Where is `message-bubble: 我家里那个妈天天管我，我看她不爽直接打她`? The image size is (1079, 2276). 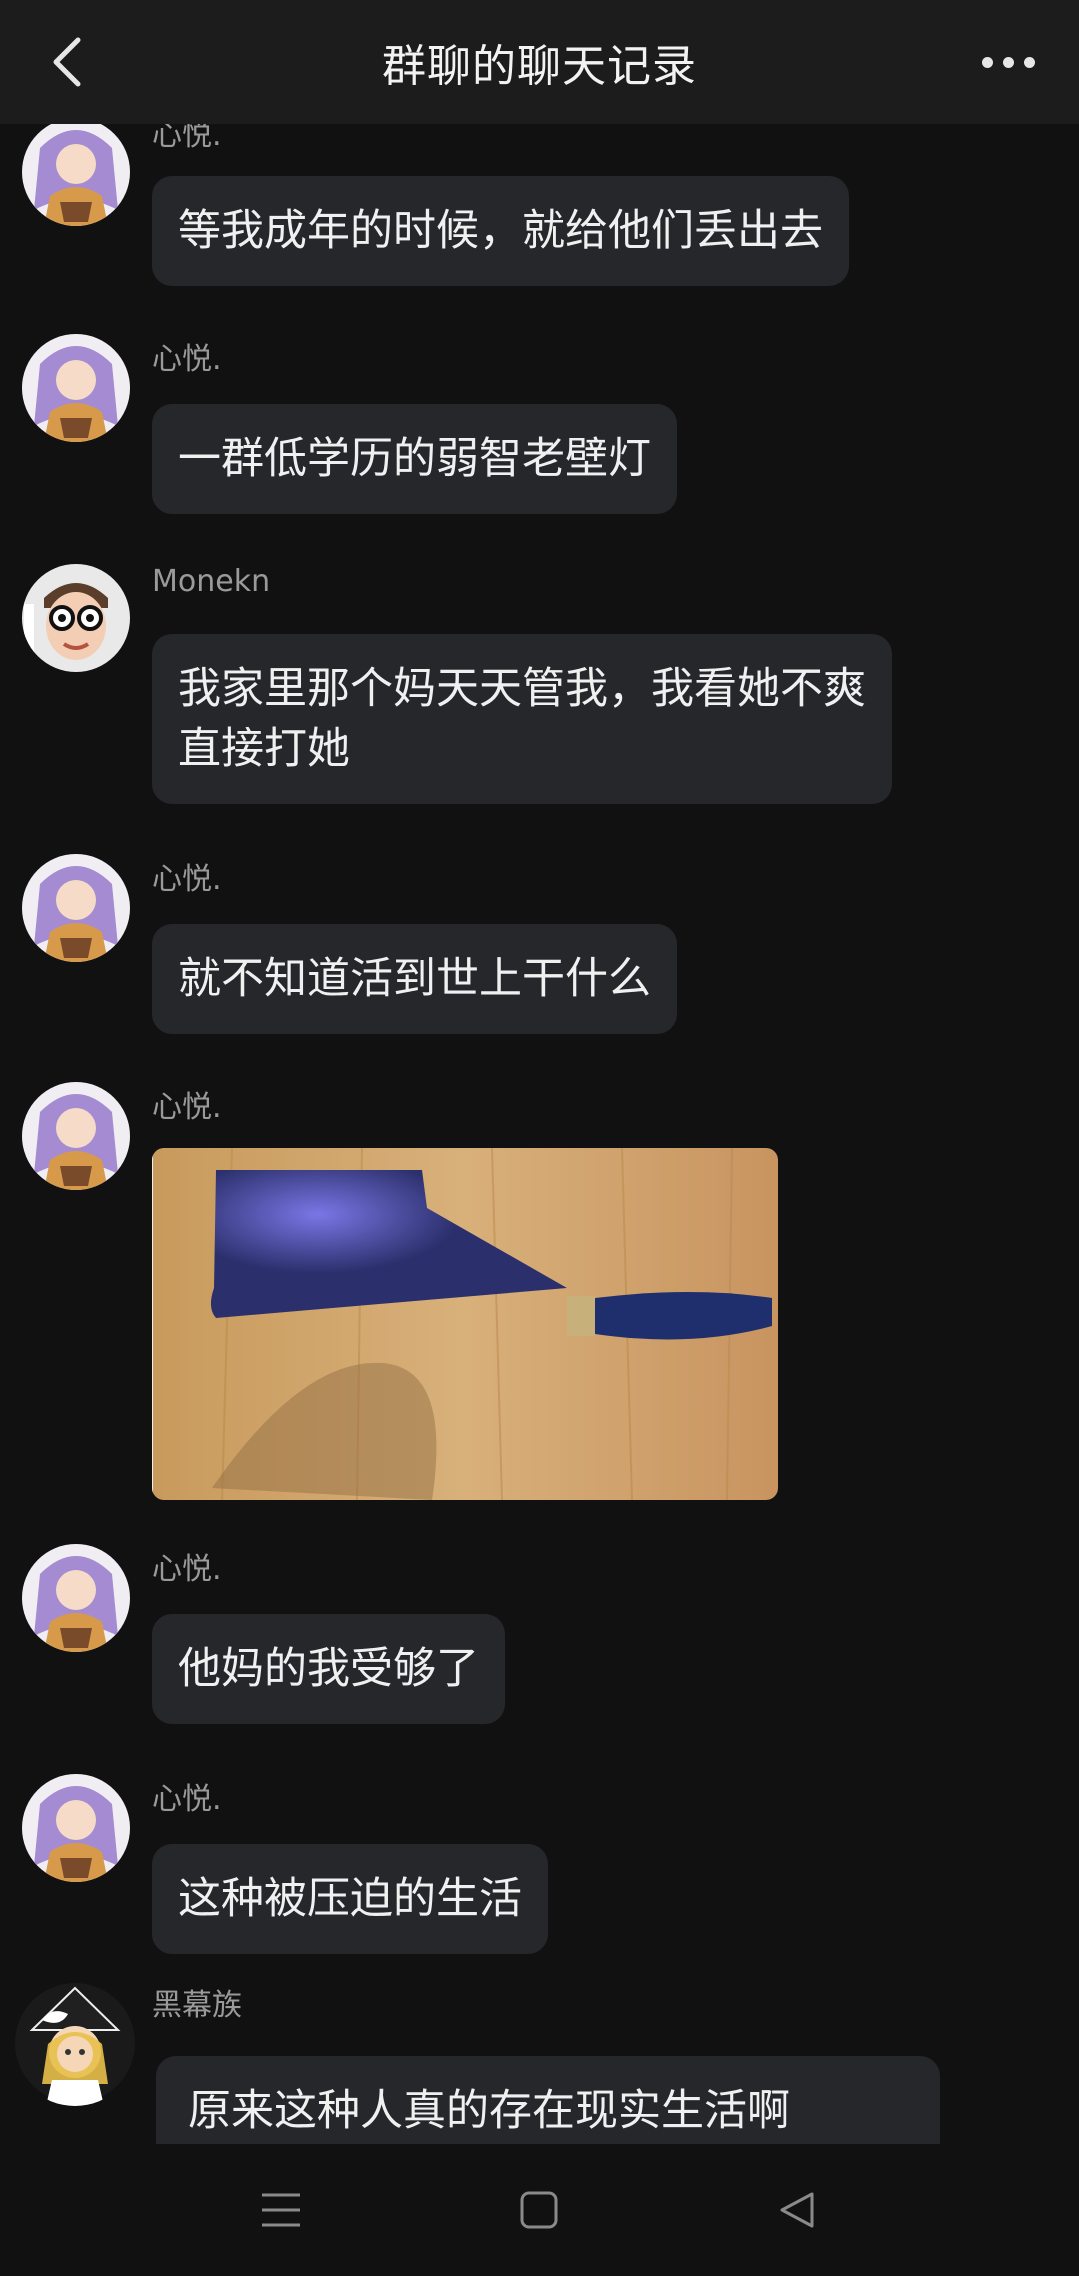 message-bubble: 我家里那个妈天天管我，我看她不爽直接打她 is located at coordinates (522, 719).